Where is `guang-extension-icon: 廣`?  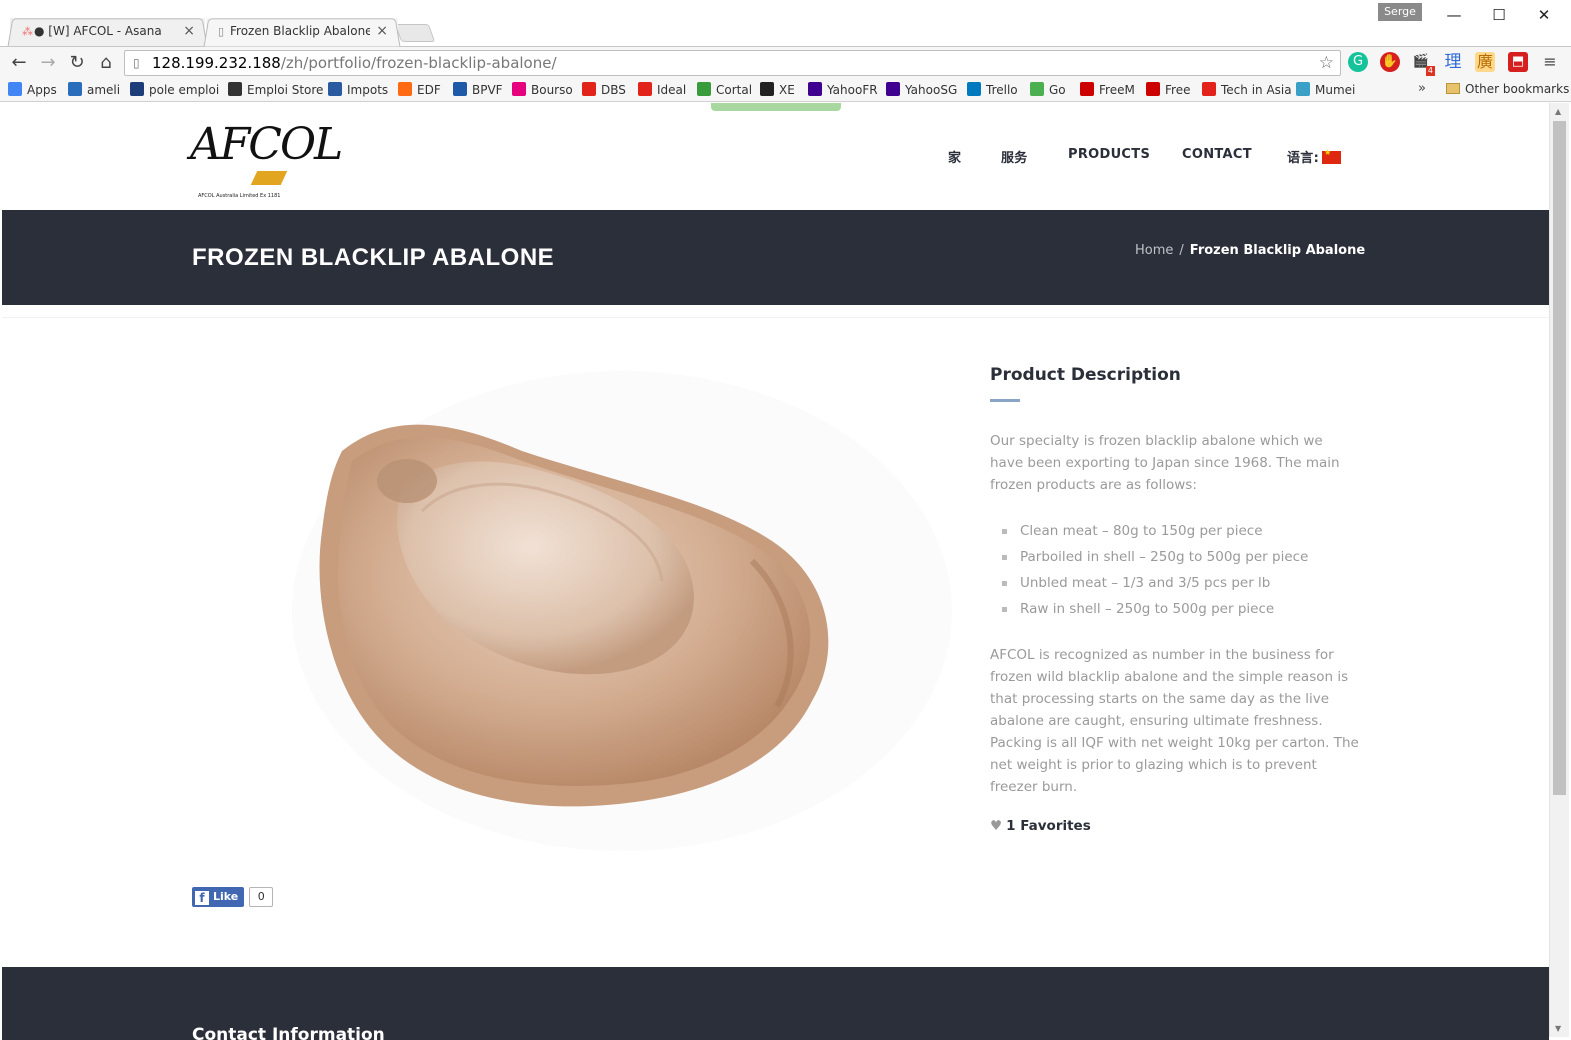 guang-extension-icon: 廣 is located at coordinates (1485, 62).